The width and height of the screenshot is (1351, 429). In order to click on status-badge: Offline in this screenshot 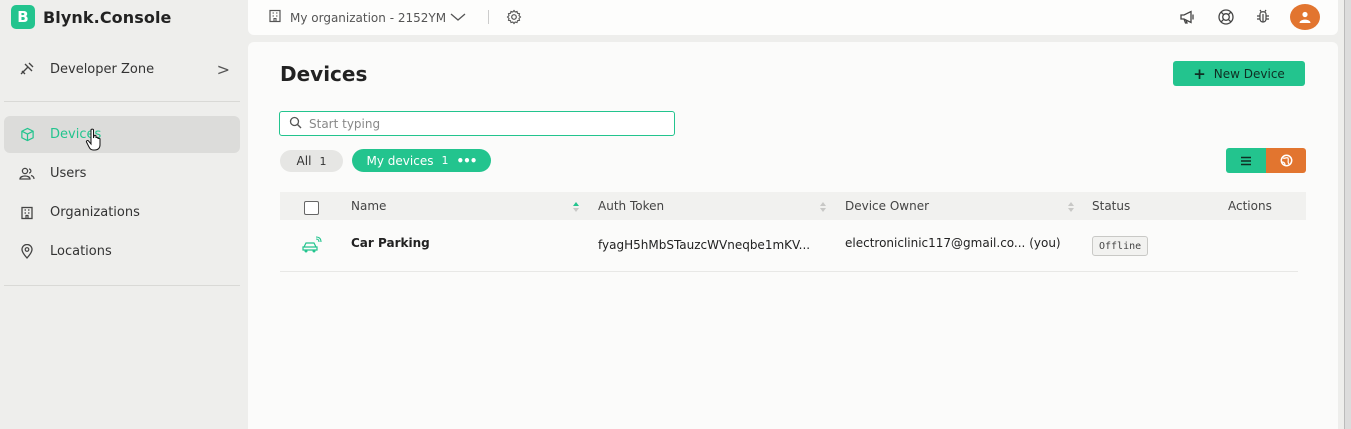, I will do `click(1120, 246)`.